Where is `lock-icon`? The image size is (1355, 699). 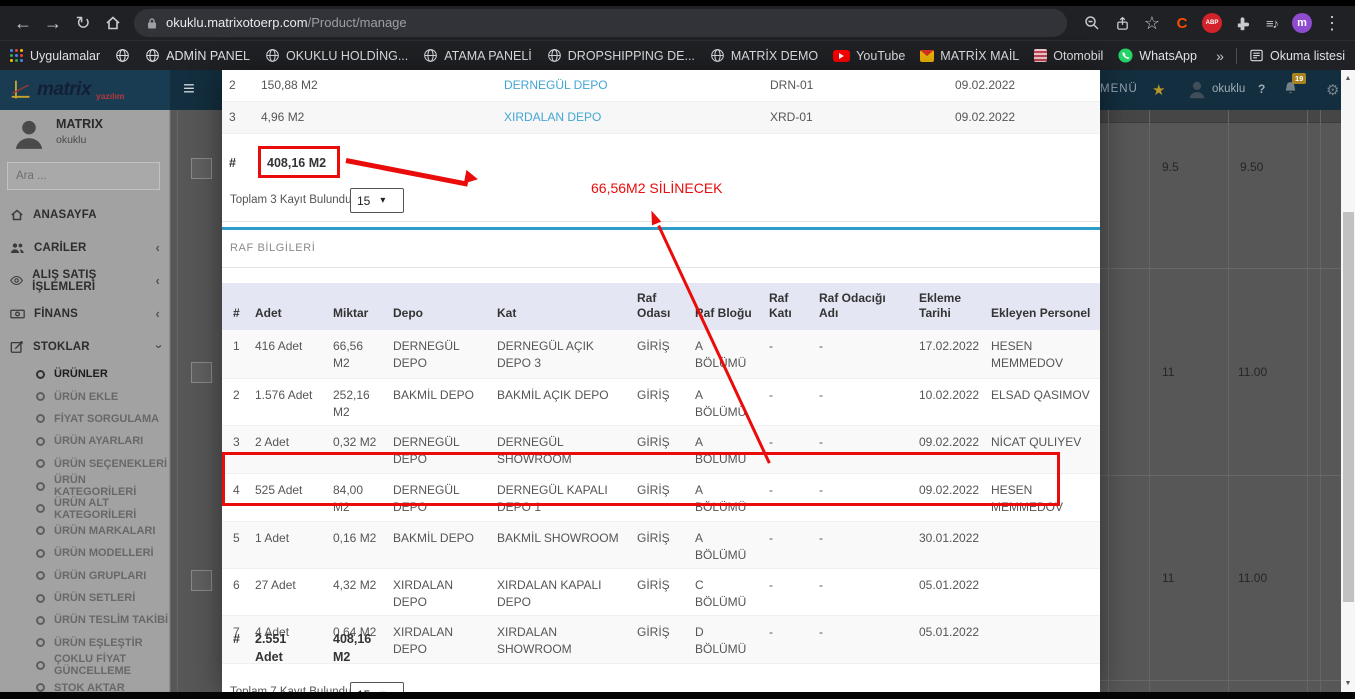 lock-icon is located at coordinates (152, 23).